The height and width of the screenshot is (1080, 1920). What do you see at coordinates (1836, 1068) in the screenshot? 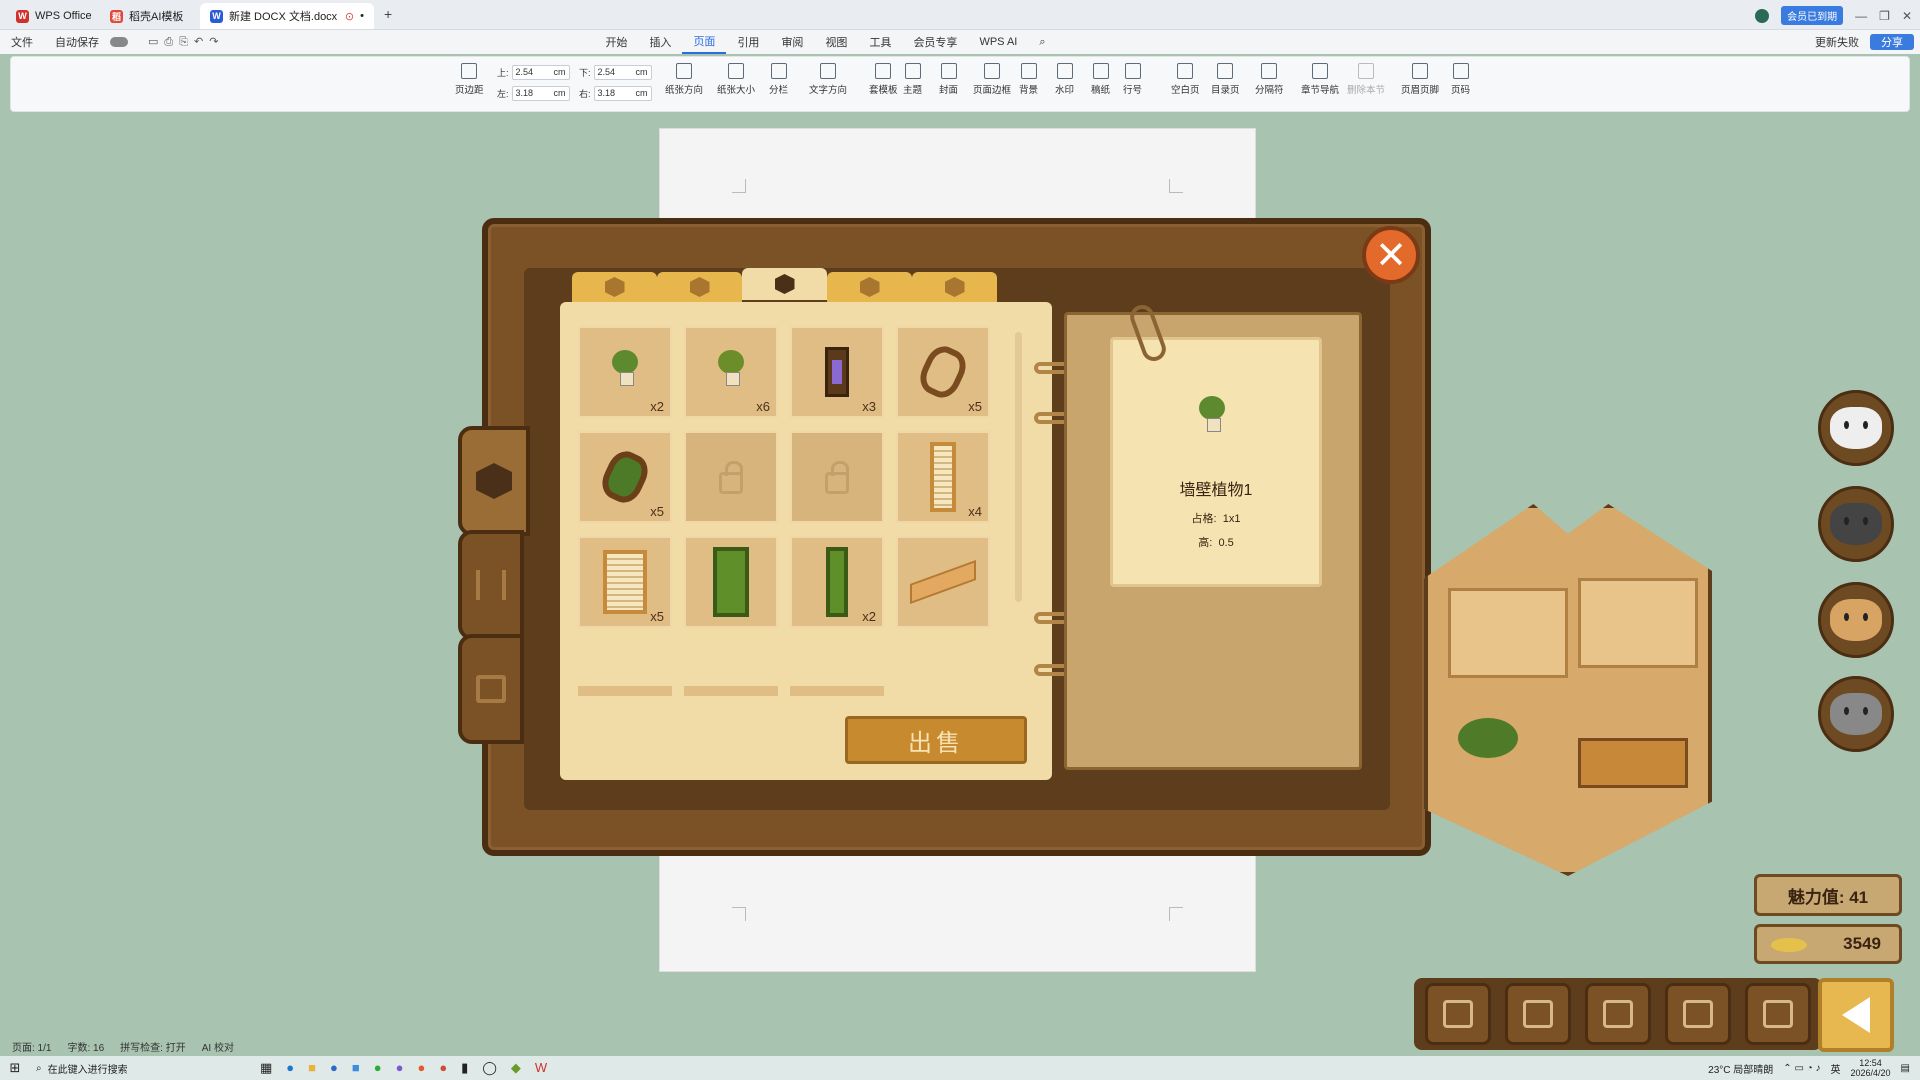
I see `language-indicator: 英` at bounding box center [1836, 1068].